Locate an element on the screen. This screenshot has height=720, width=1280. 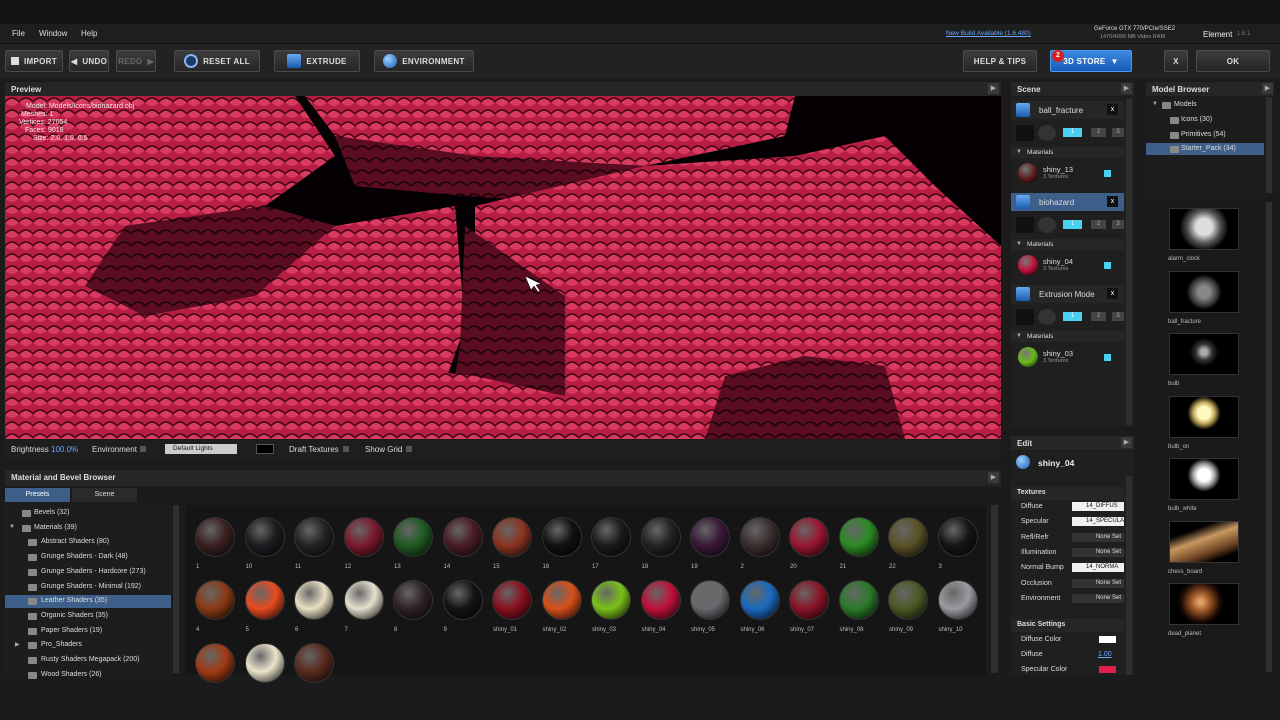
scene-scrollbar is located at coordinates (1129, 262).